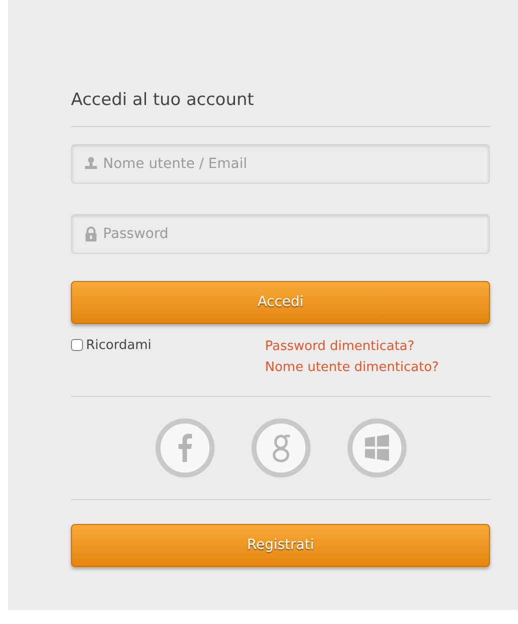 Image resolution: width=518 pixels, height=624 pixels. I want to click on username-field: Nome utente / Email, so click(280, 164).